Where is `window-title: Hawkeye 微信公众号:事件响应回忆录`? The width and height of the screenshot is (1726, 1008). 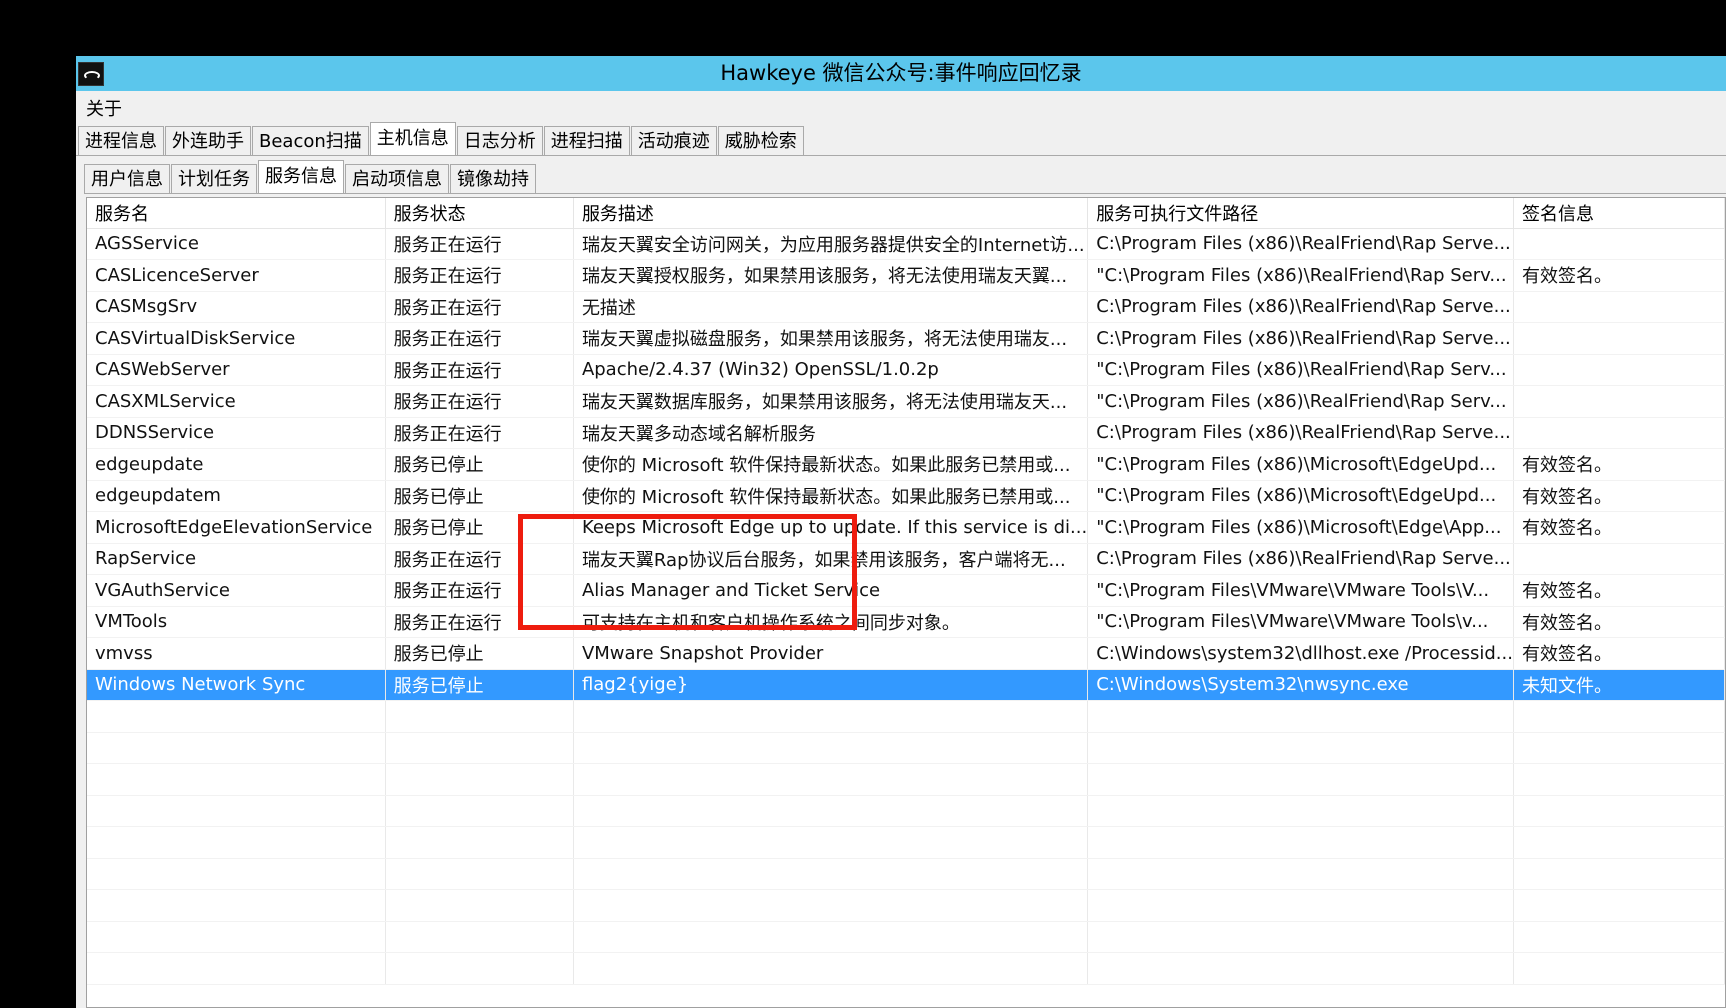
window-title: Hawkeye 微信公众号:事件响应回忆录 is located at coordinates (901, 73).